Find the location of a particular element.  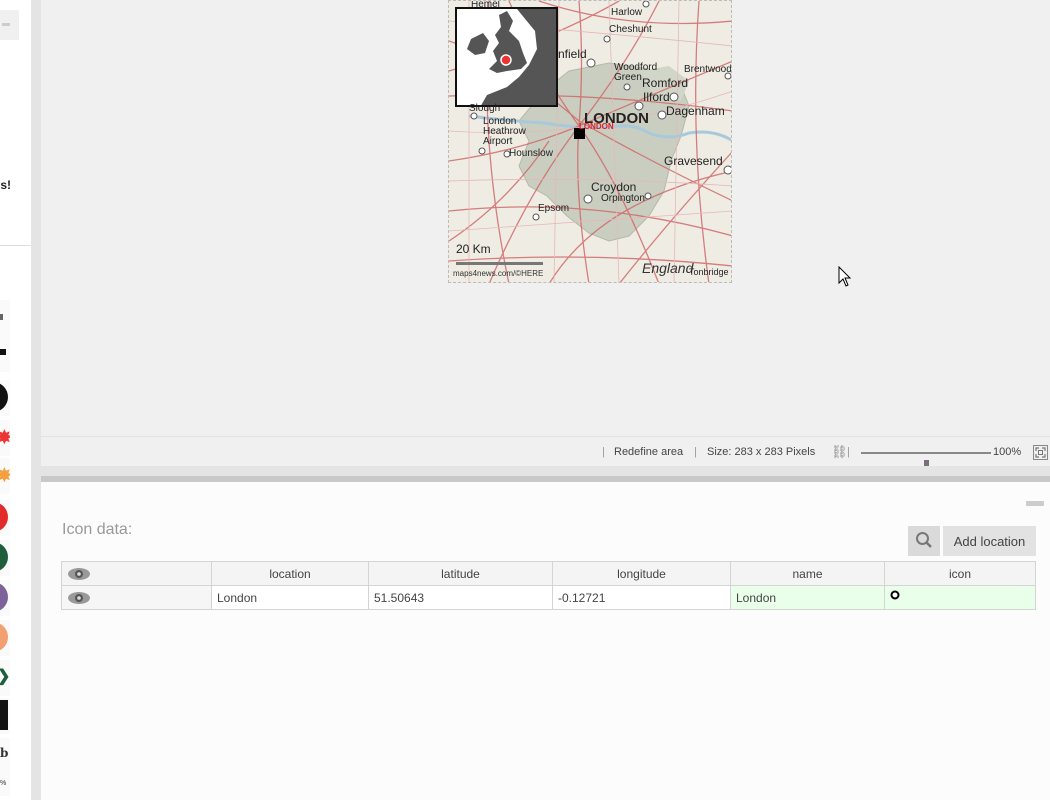

cell-name: London is located at coordinates (807, 597).